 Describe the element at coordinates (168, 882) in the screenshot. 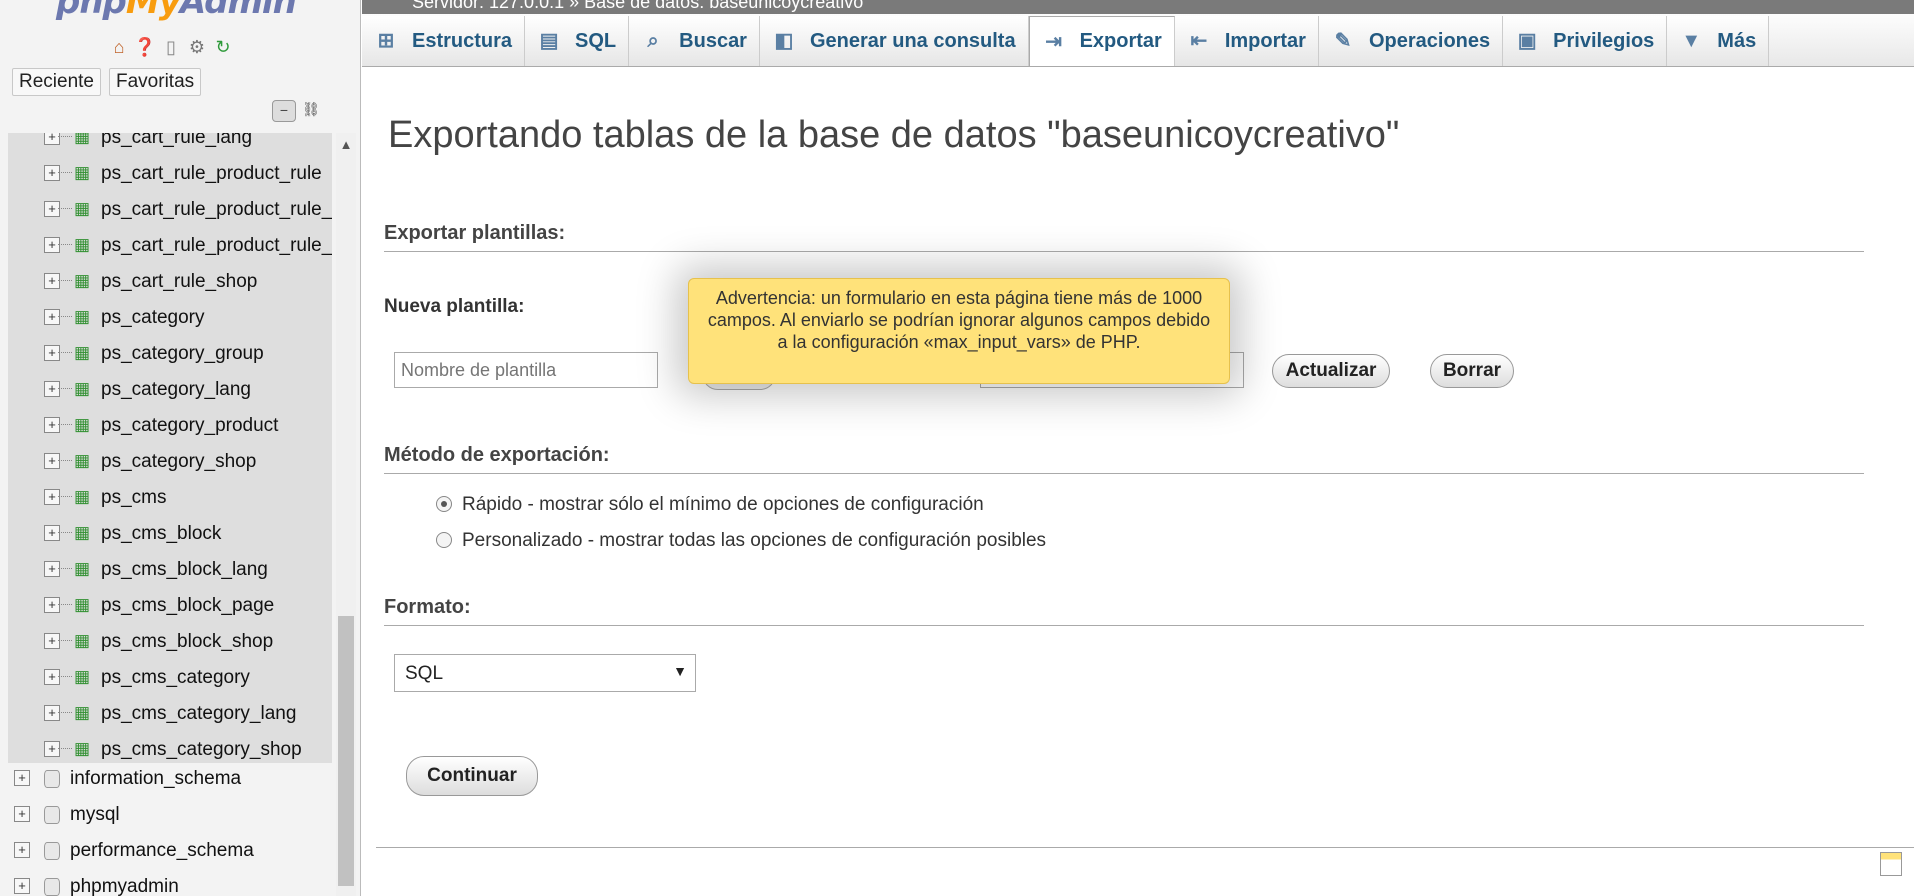

I see `database-row: + phpmyadmin` at that location.